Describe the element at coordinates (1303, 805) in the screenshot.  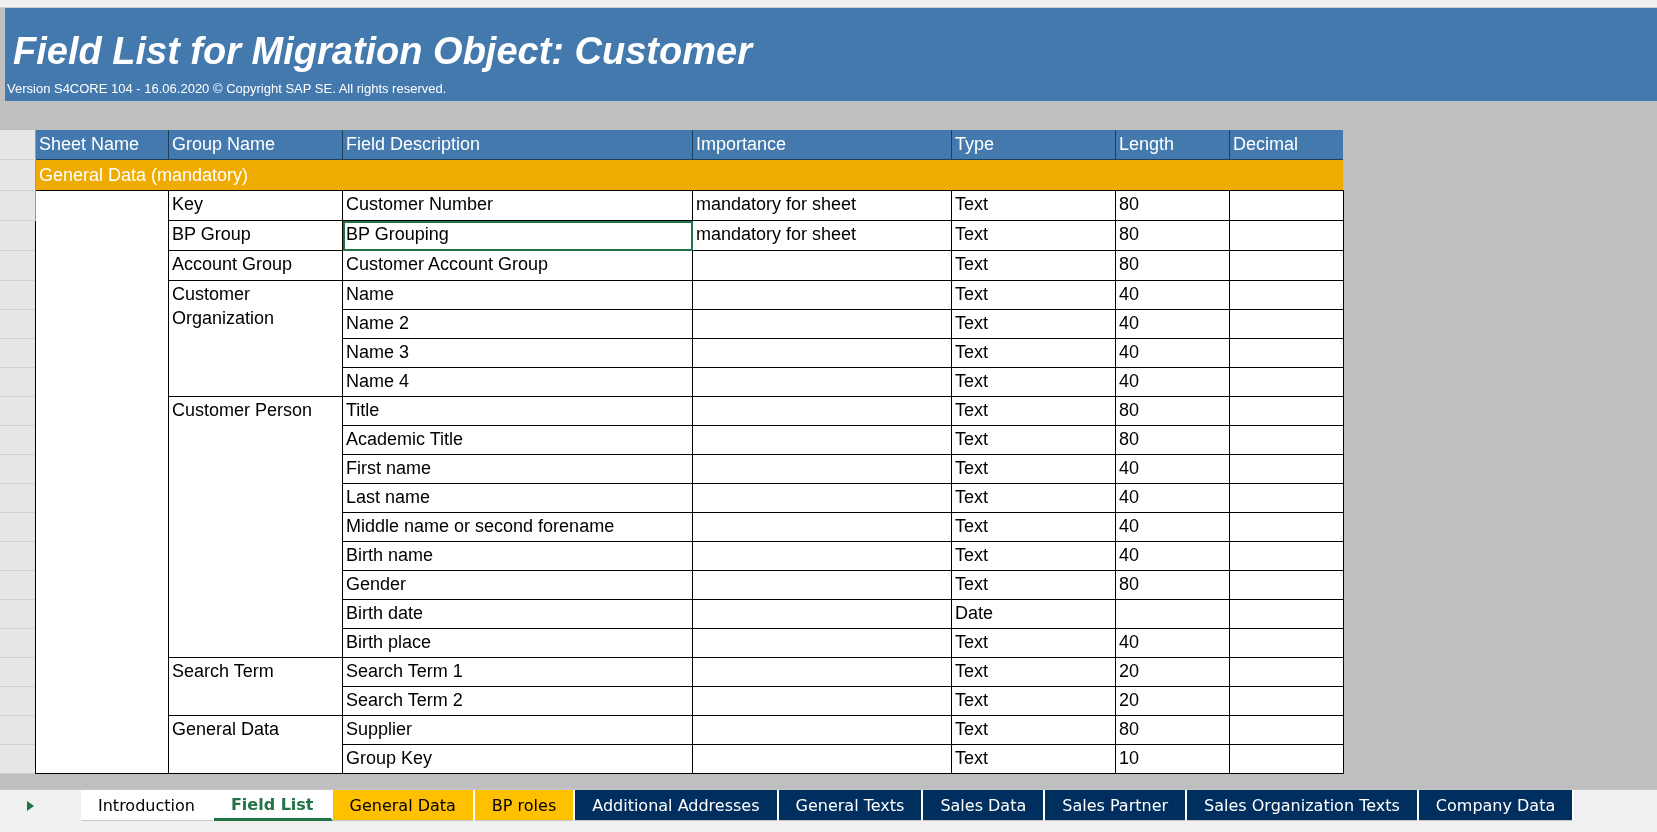
I see `sheet-tab: Sales Organization Texts` at that location.